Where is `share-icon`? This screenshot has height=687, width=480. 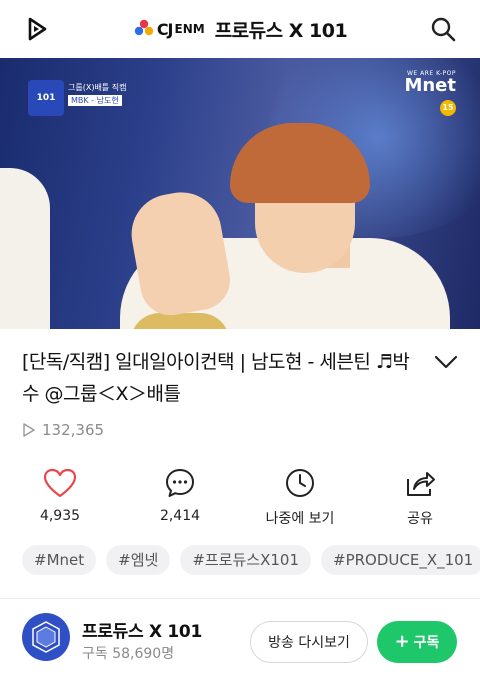 share-icon is located at coordinates (421, 484).